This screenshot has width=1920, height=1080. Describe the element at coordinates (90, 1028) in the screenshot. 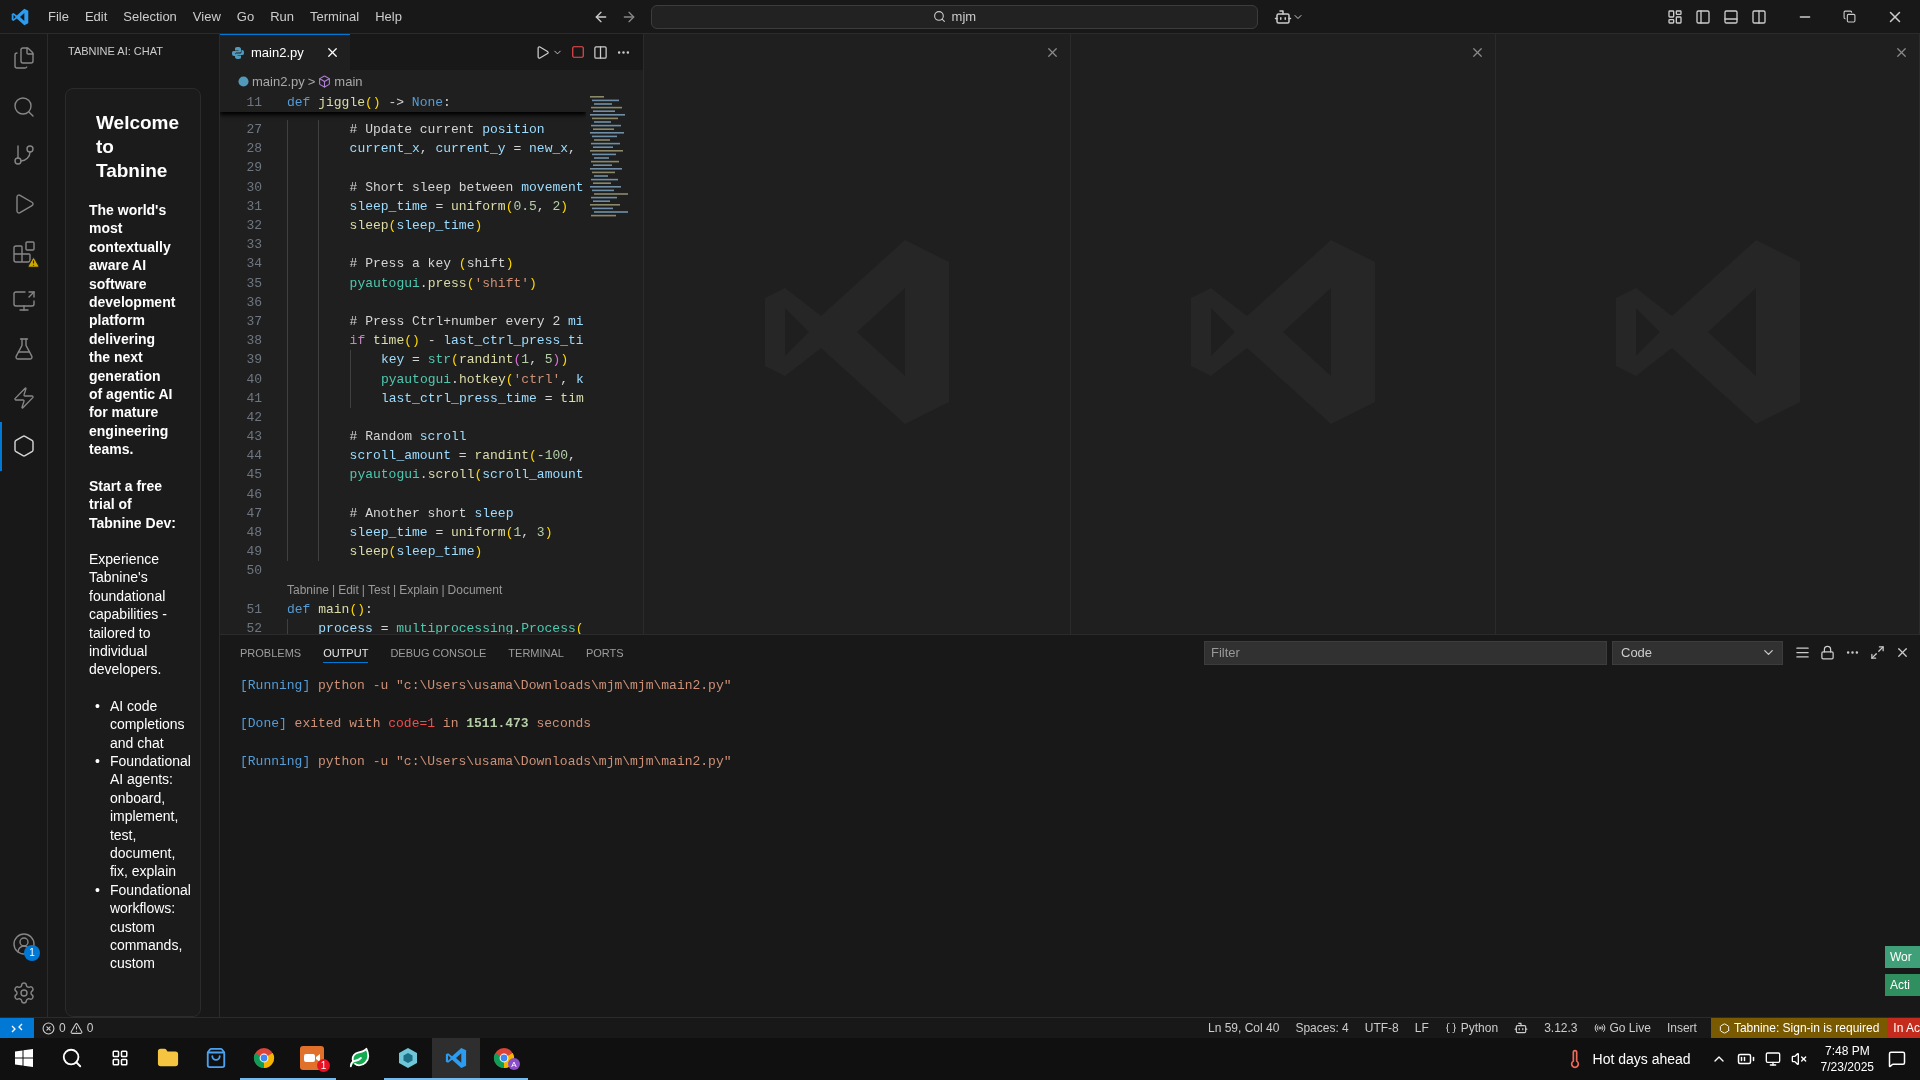

I see `warning-count: 0` at that location.